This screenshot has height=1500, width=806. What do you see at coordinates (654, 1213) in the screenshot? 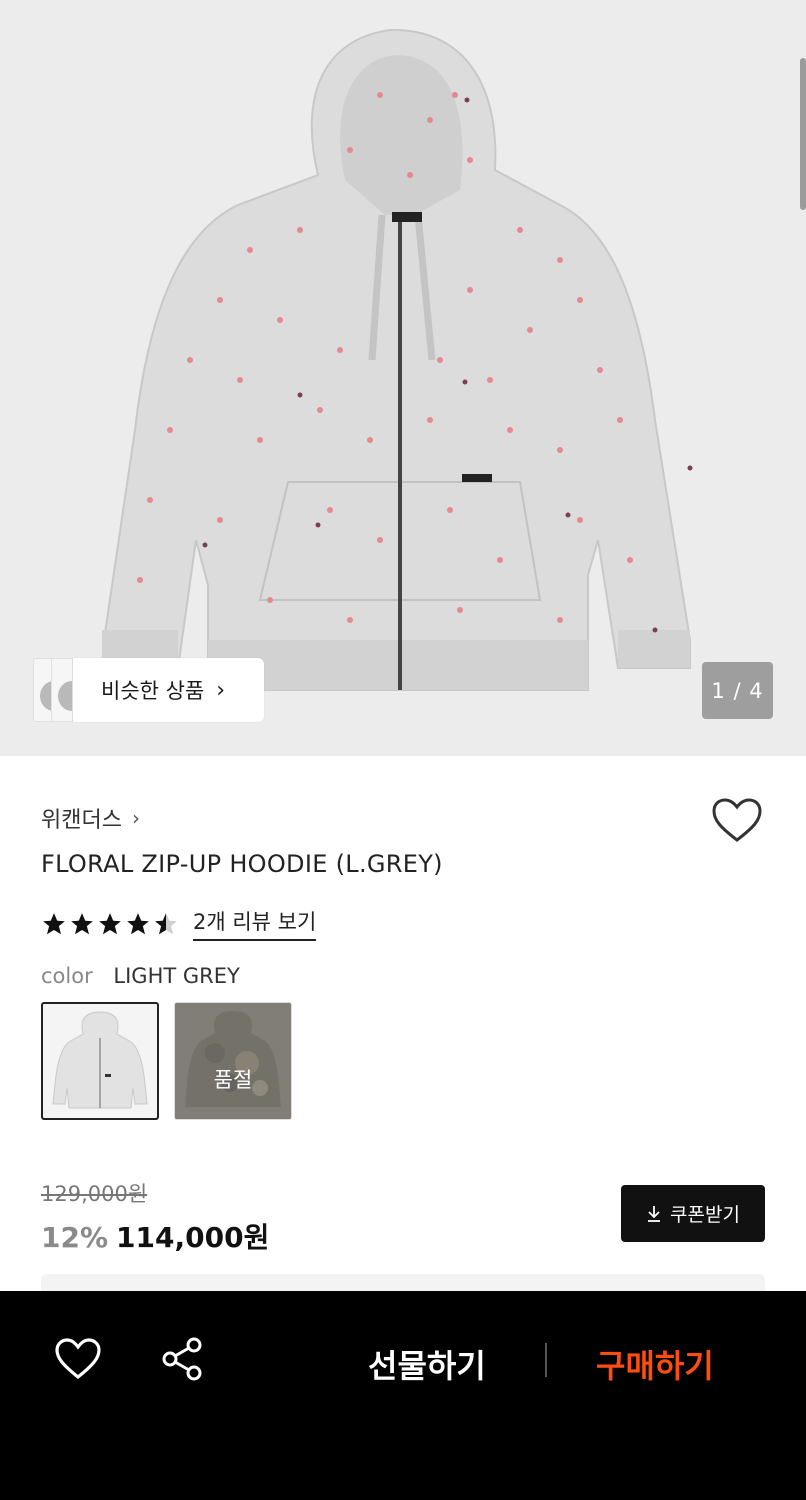
I see `download-icon` at bounding box center [654, 1213].